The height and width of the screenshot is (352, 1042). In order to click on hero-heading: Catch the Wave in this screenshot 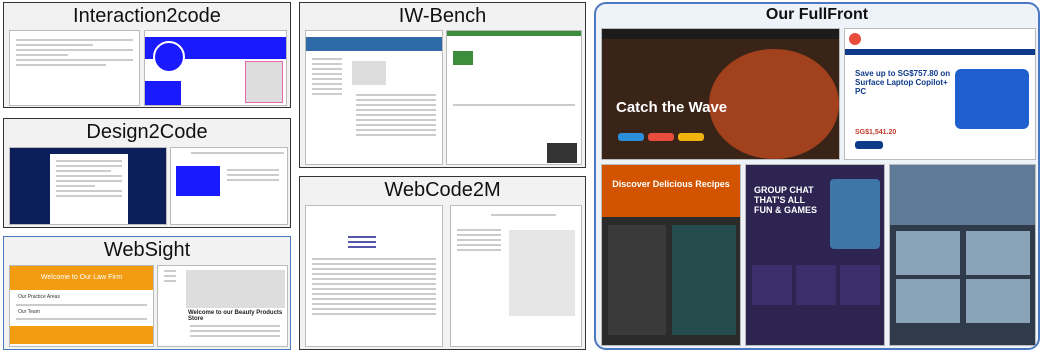, I will do `click(672, 107)`.